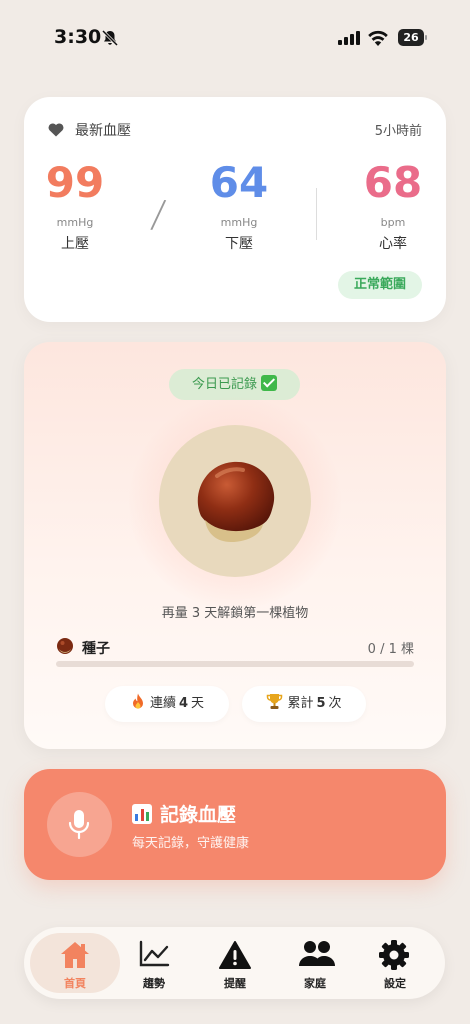 Image resolution: width=470 pixels, height=1024 pixels. I want to click on total-suffix: 次, so click(335, 703).